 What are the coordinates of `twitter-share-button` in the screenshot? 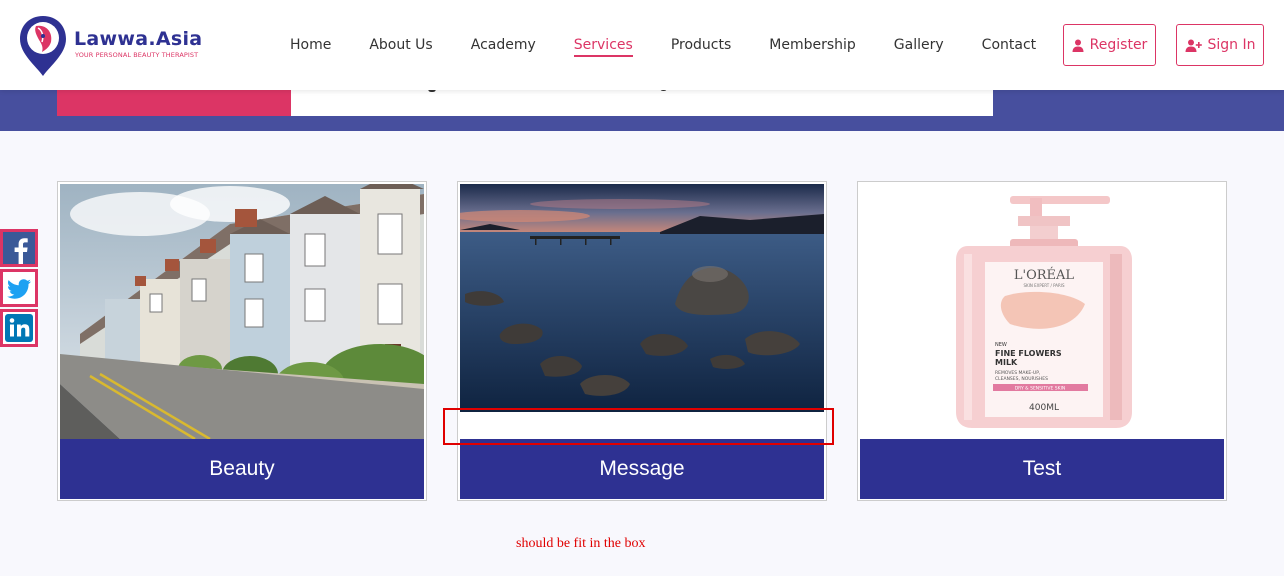 It's located at (19, 288).